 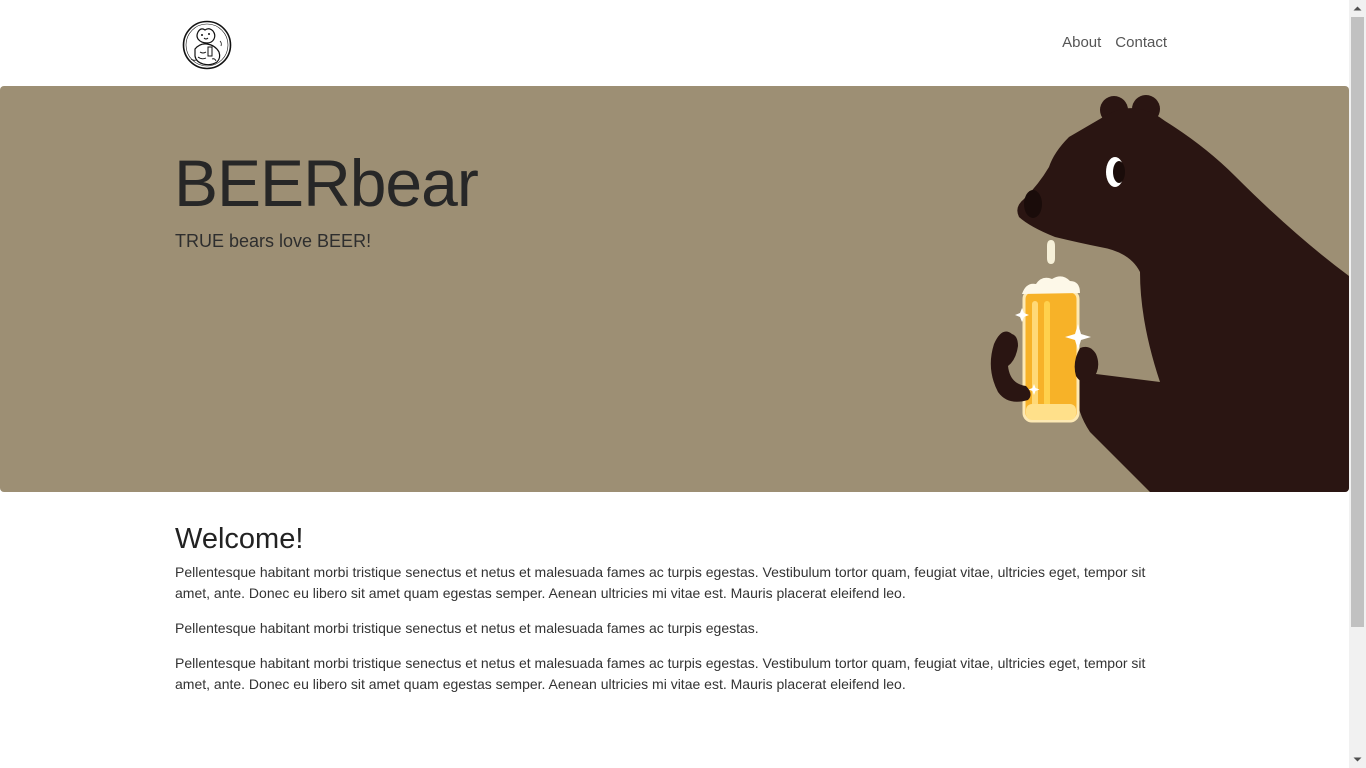 I want to click on bear-drinking-beer-illustration, so click(x=1169, y=293).